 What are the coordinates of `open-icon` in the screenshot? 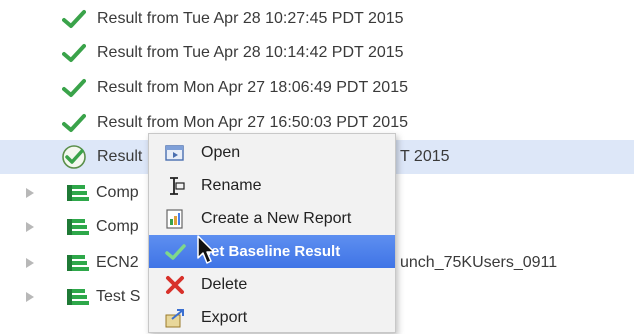 It's located at (174, 153).